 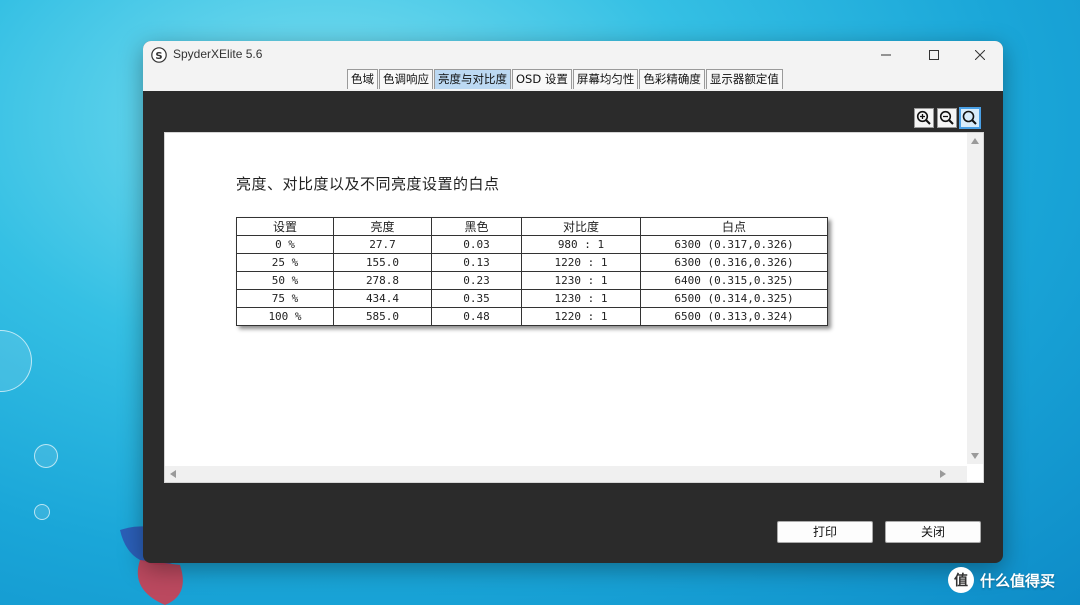 I want to click on cell-black: 0.35, so click(x=476, y=298).